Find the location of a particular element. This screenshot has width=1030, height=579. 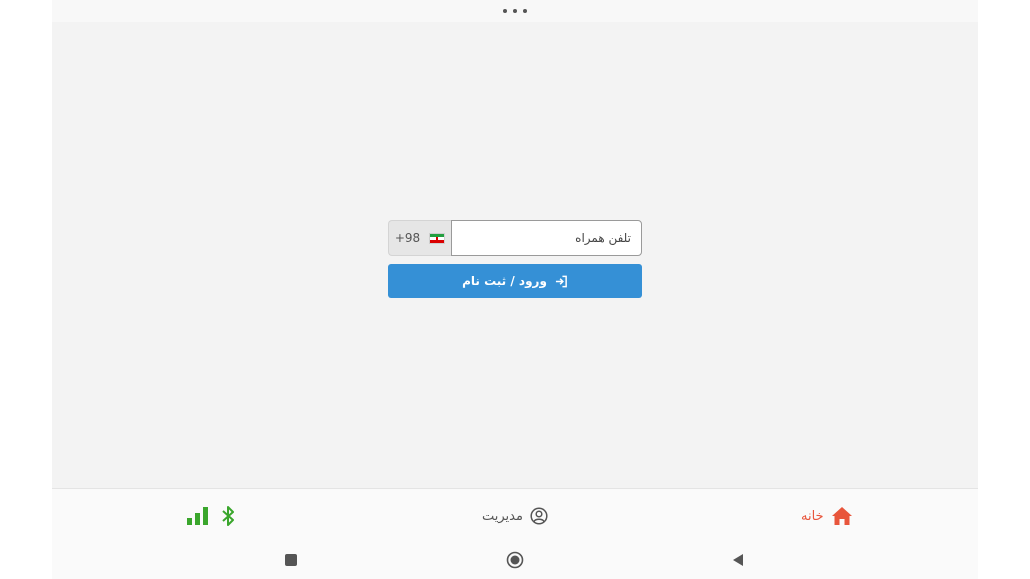

admin-label: مدیریت is located at coordinates (502, 516).